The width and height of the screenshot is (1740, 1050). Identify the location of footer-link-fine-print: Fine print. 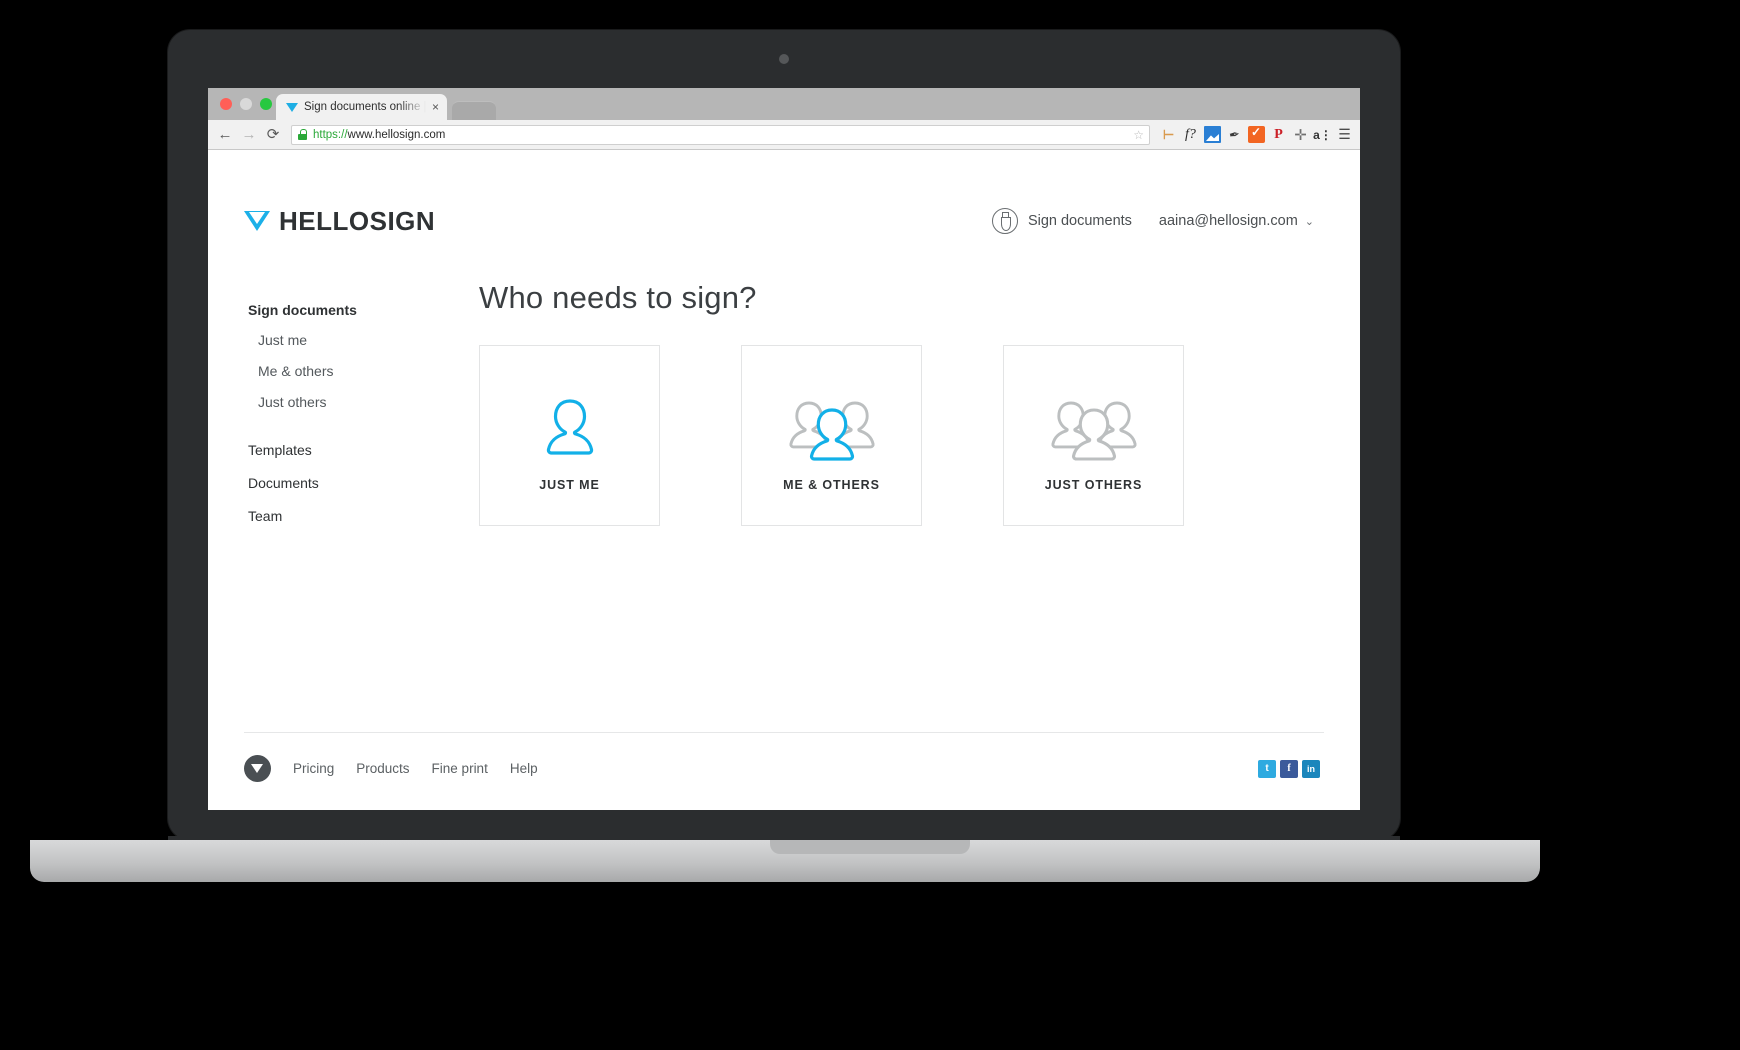
(460, 768).